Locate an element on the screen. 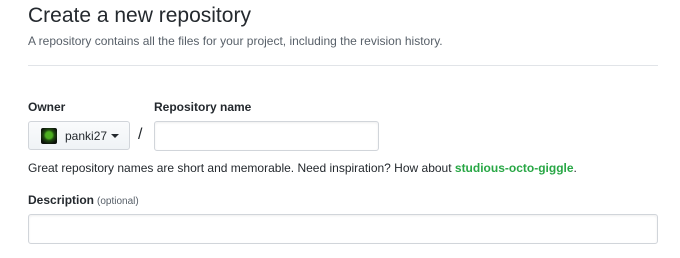 The image size is (680, 258). description-input is located at coordinates (343, 229).